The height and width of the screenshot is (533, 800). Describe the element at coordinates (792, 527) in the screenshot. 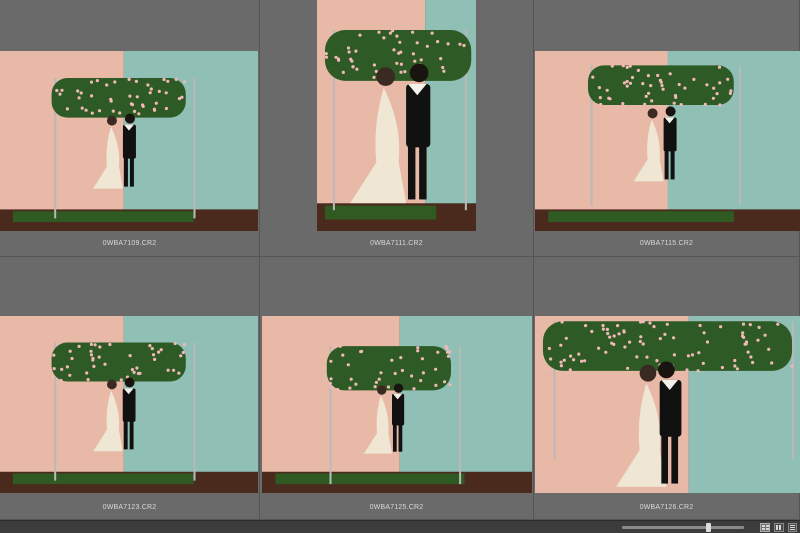

I see `list-view-icon` at that location.